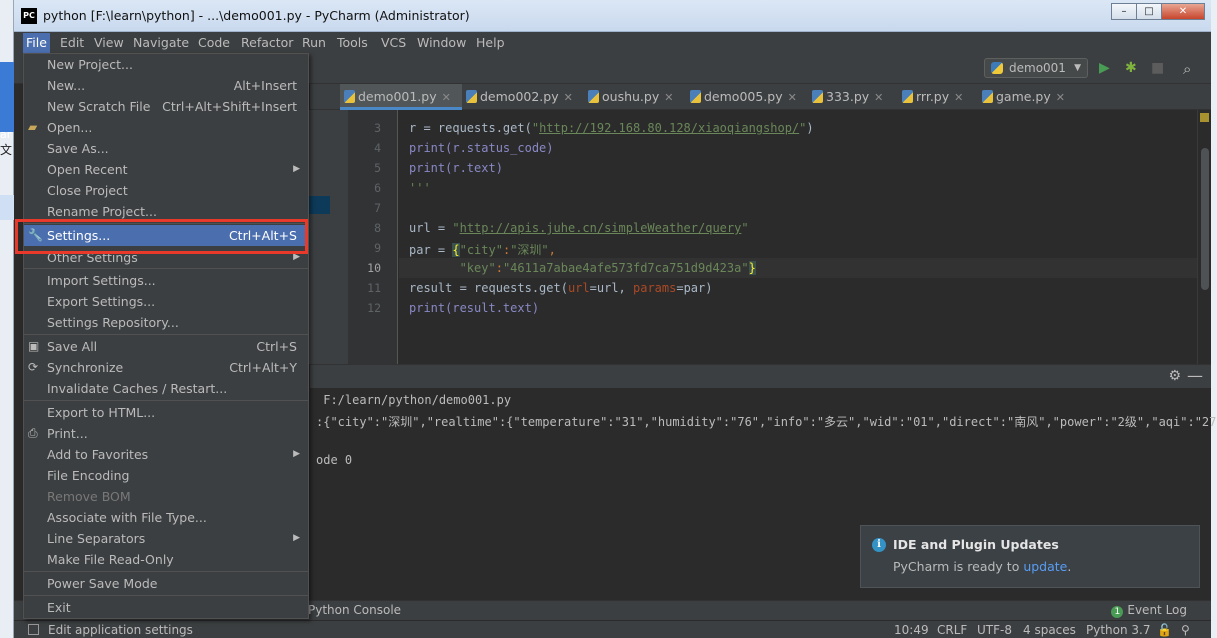 The height and width of the screenshot is (638, 1217). I want to click on toggle-tool-windows-icon, so click(33, 629).